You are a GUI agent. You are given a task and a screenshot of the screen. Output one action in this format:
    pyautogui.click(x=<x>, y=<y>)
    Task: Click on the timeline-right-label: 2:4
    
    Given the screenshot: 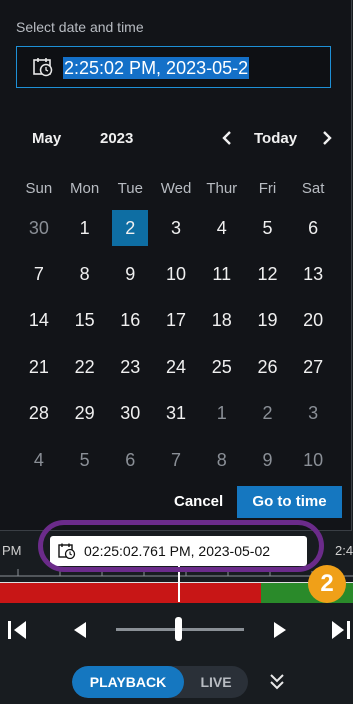 What is the action you would take?
    pyautogui.click(x=344, y=550)
    